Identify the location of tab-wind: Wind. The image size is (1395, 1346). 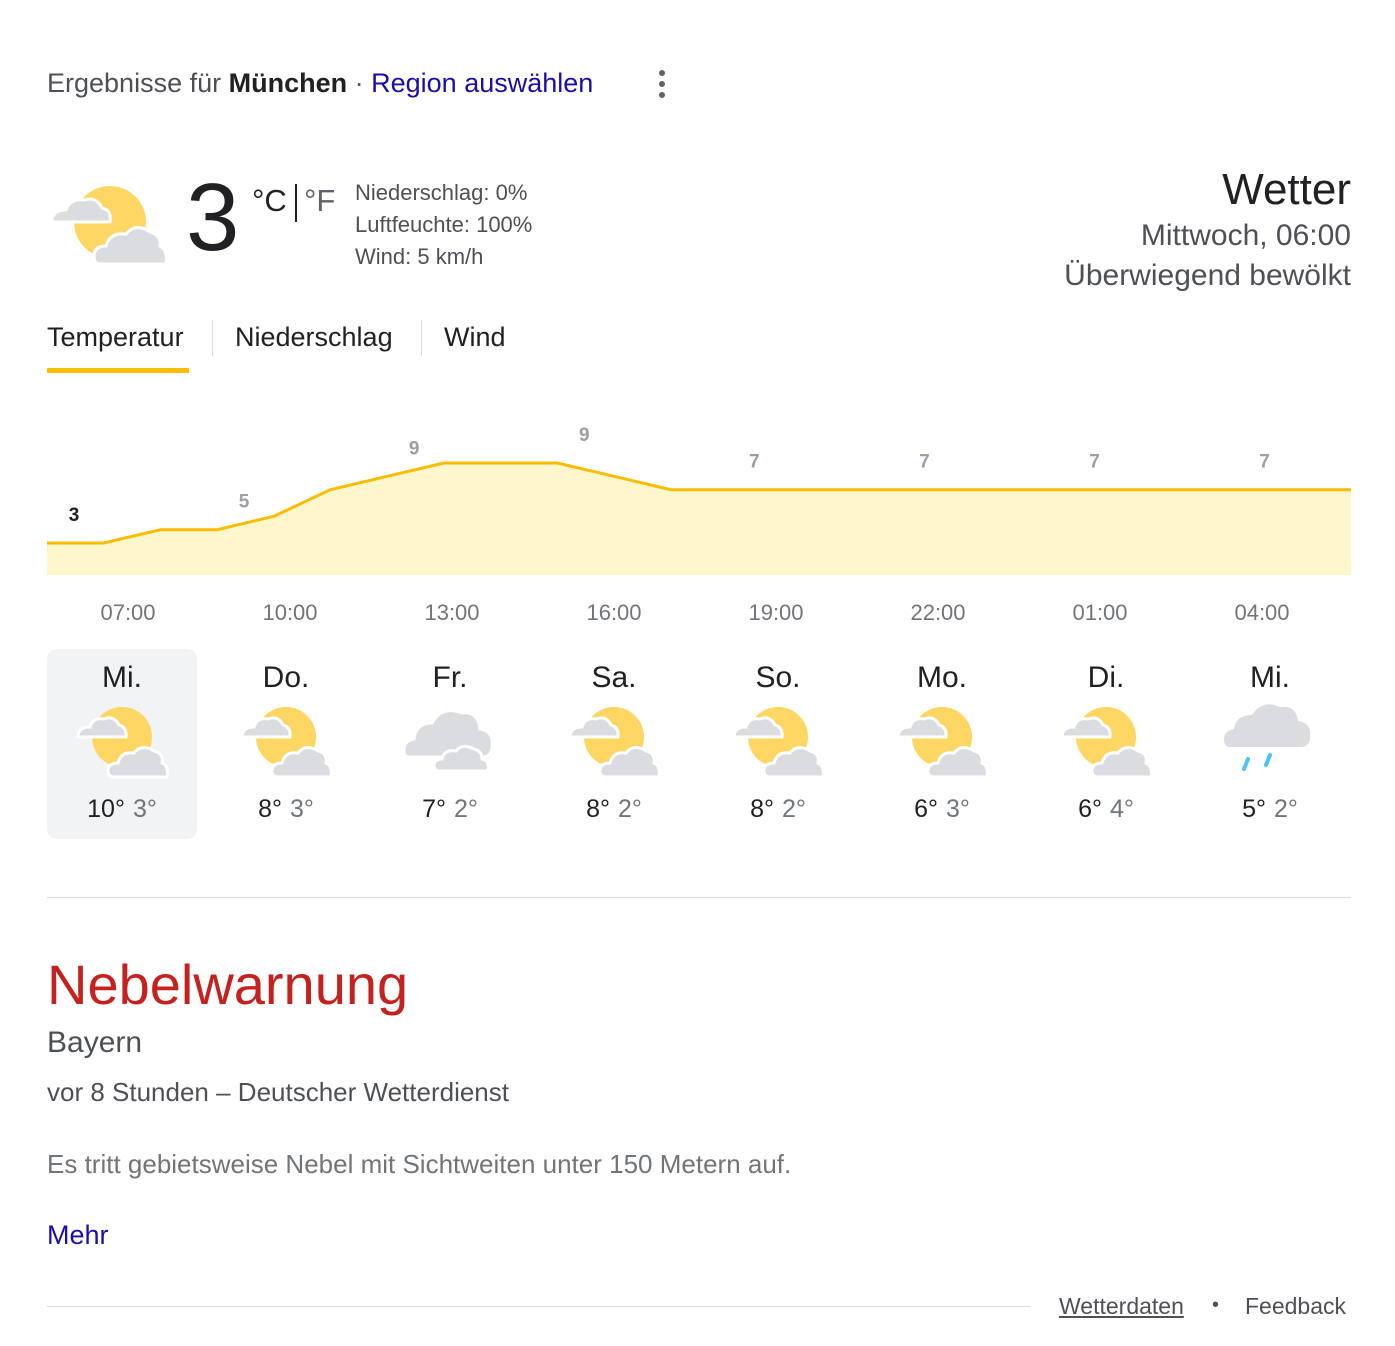
(475, 337).